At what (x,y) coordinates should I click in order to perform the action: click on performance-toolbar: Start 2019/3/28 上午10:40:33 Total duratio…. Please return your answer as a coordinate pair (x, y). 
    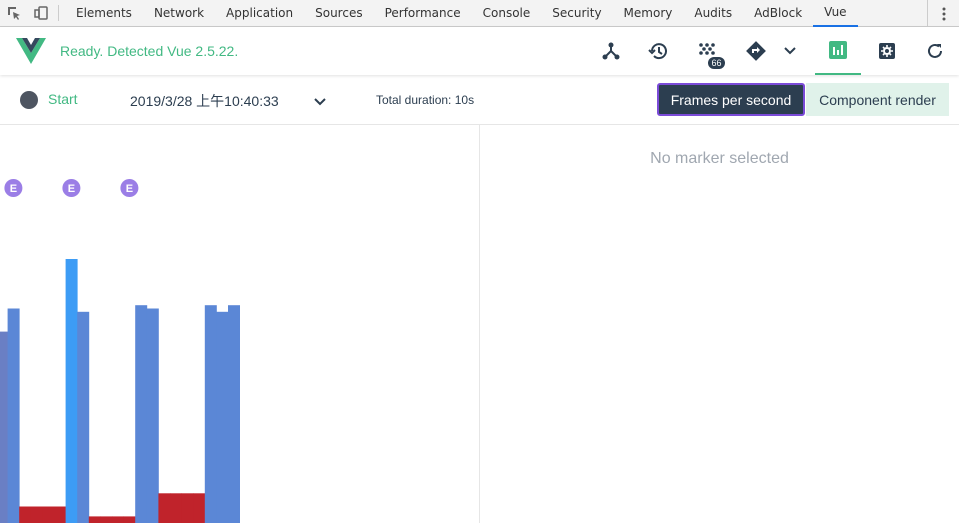
    Looking at the image, I should click on (479, 100).